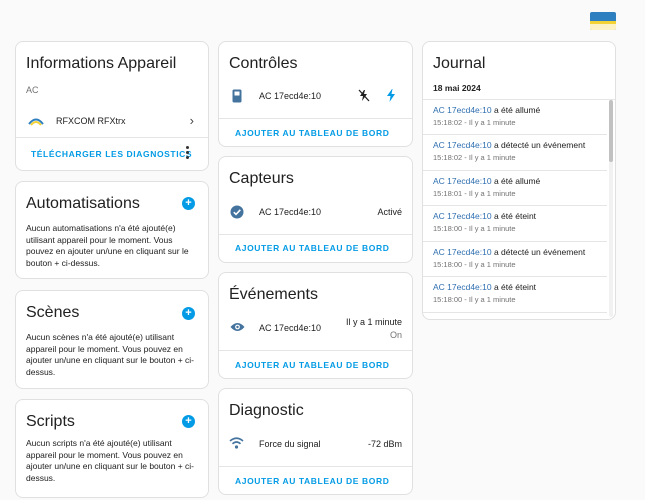 The width and height of the screenshot is (645, 500). Describe the element at coordinates (53, 312) in the screenshot. I see `scenes-title: Scènes` at that location.